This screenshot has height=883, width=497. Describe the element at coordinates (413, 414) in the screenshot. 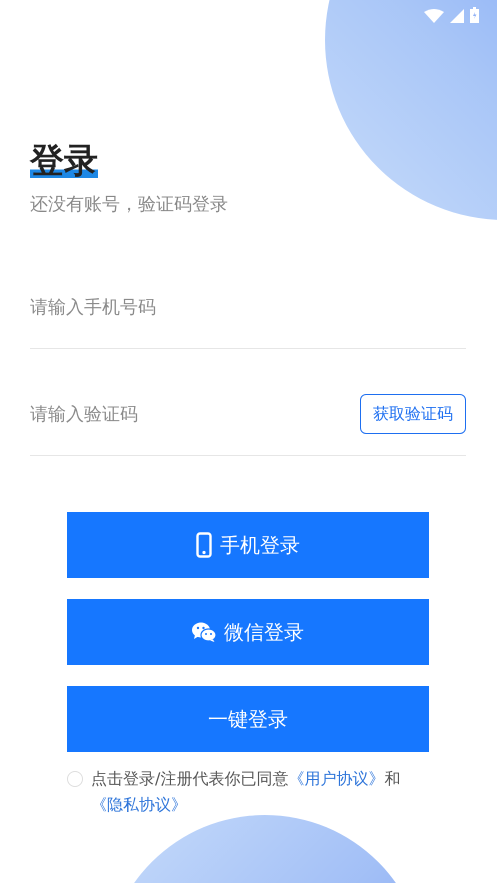

I see `get-code-button: 获取验证码` at that location.